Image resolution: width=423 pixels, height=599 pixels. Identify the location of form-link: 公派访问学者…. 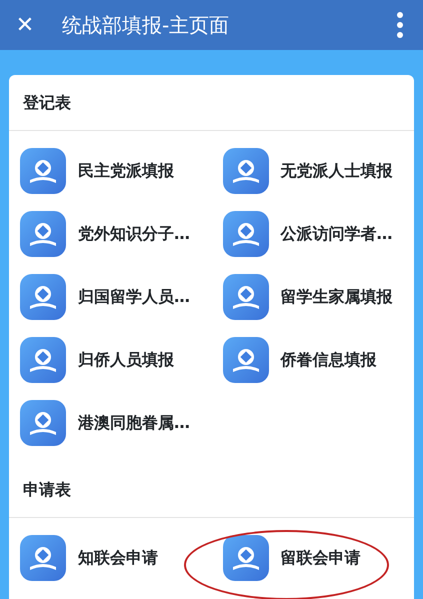
(336, 234).